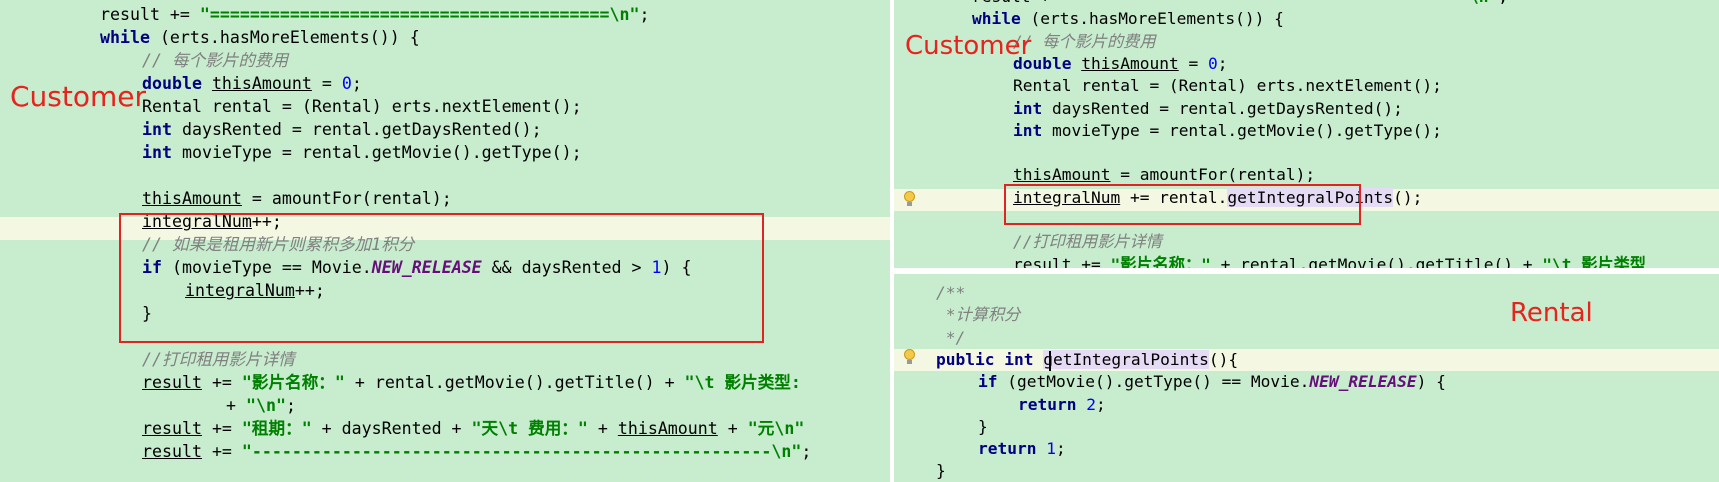 Image resolution: width=1719 pixels, height=482 pixels. What do you see at coordinates (276, 428) in the screenshot?
I see `code-token: "租期："` at bounding box center [276, 428].